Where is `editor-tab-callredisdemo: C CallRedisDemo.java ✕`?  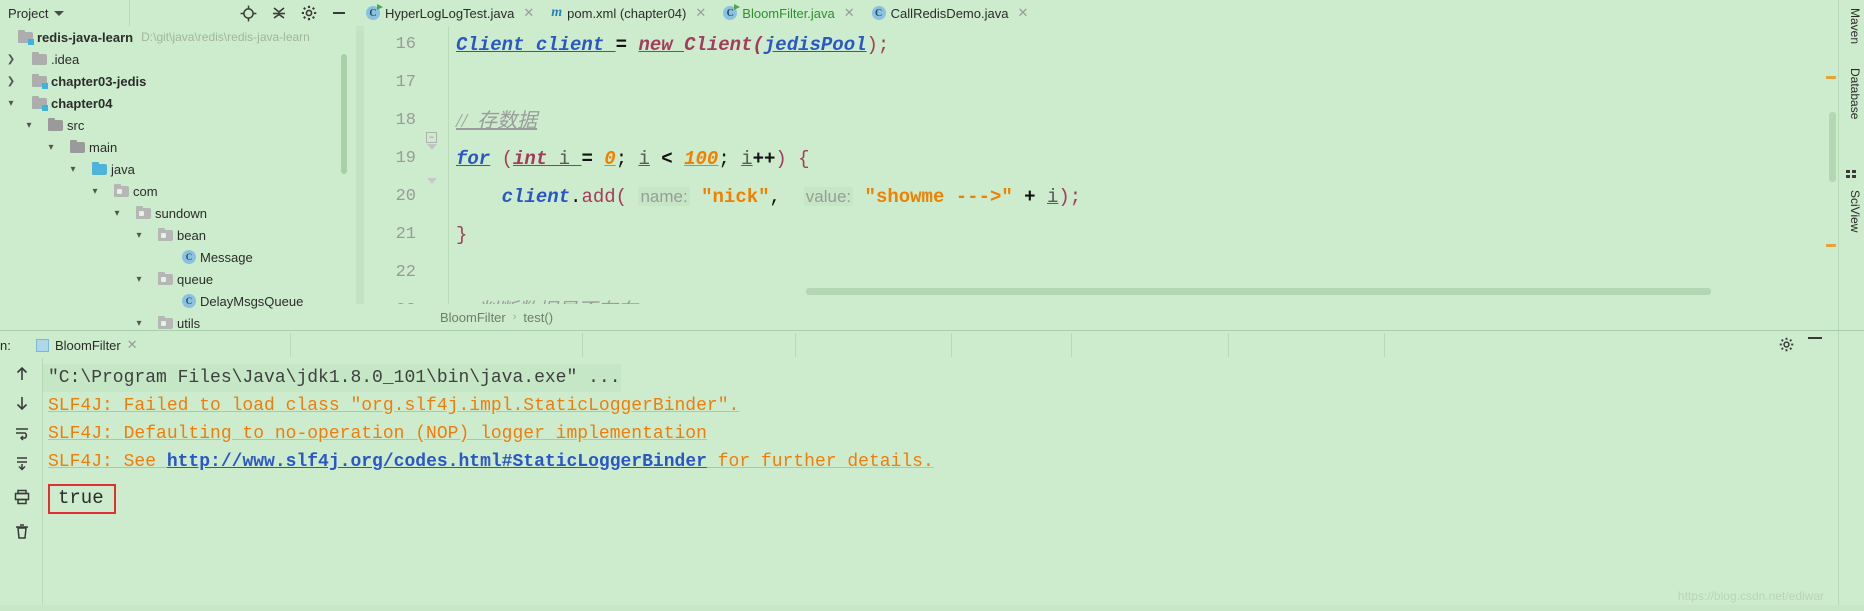 editor-tab-callredisdemo: C CallRedisDemo.java ✕ is located at coordinates (951, 13).